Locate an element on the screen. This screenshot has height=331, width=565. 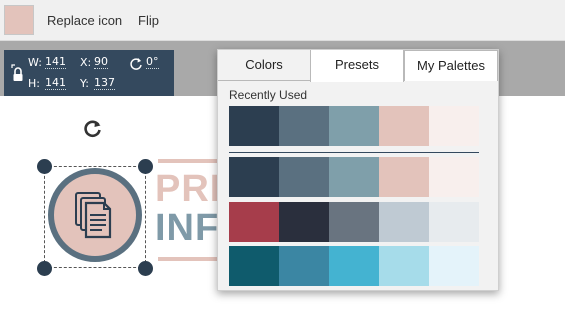
recent-palette is located at coordinates (354, 126).